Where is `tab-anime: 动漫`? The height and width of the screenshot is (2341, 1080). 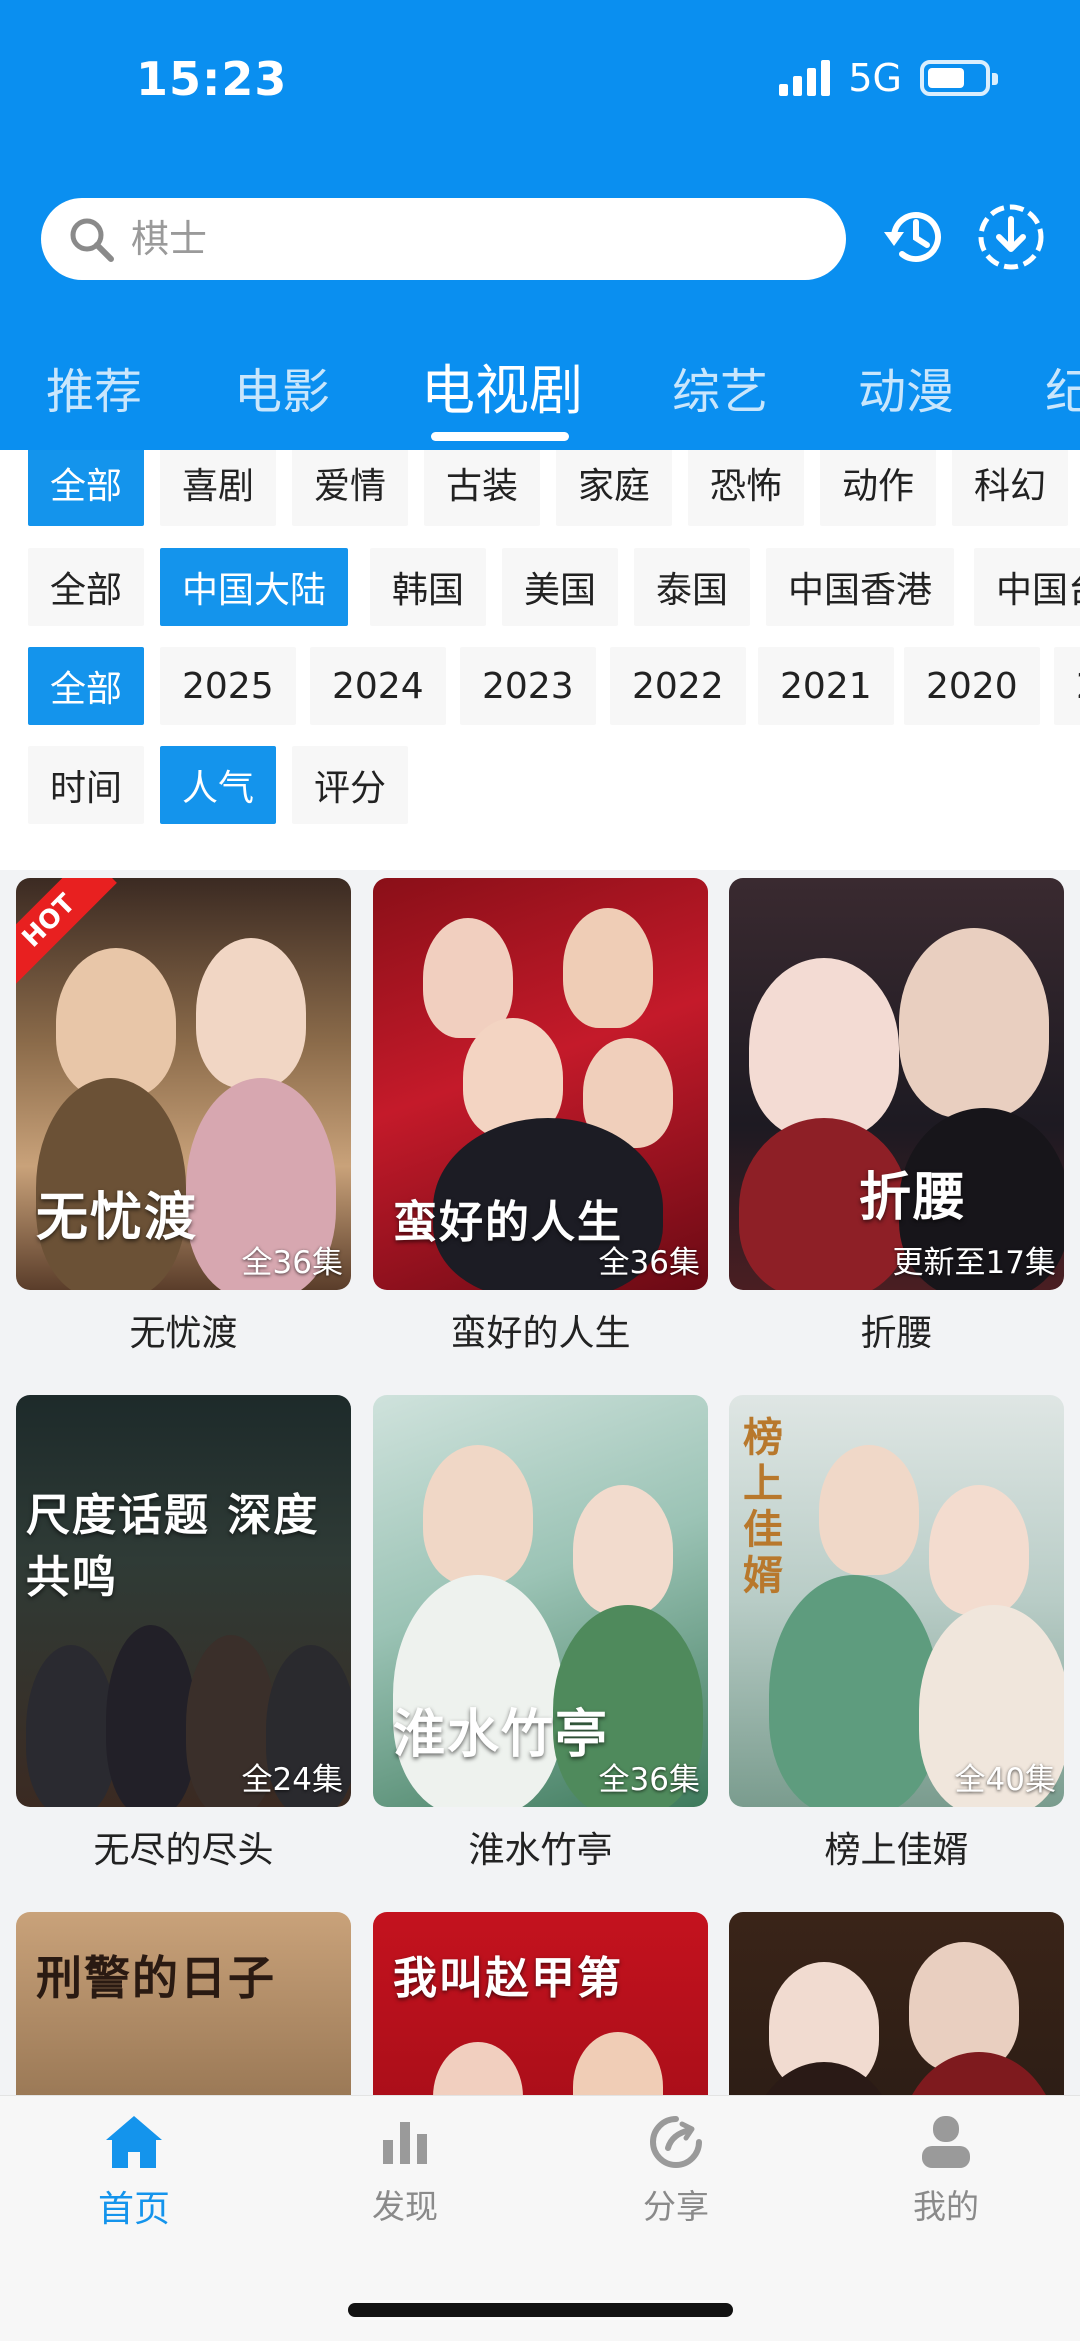 tab-anime: 动漫 is located at coordinates (906, 387).